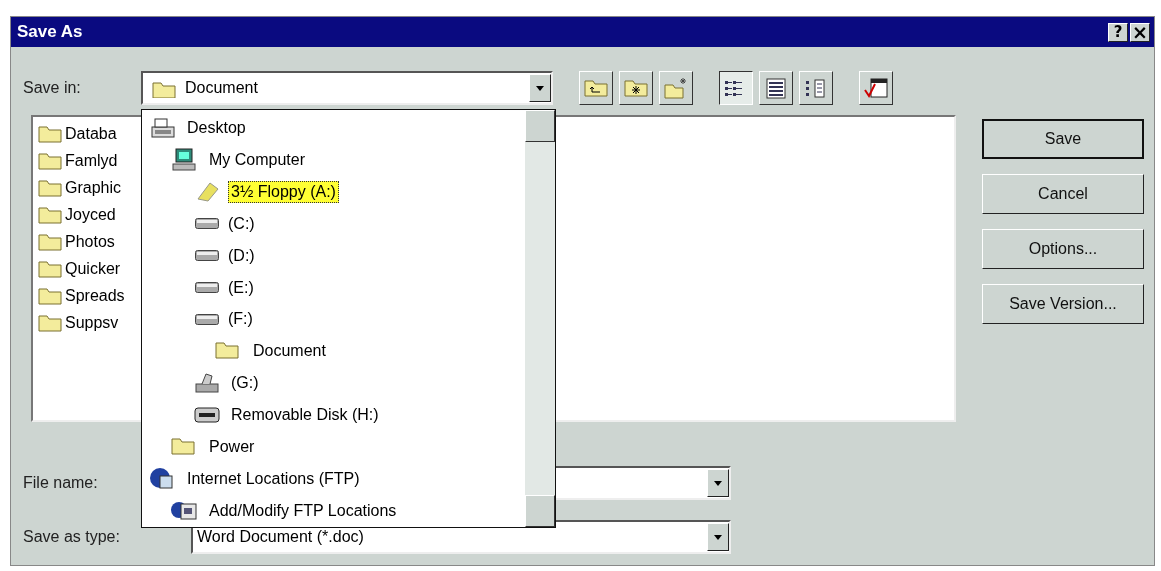 This screenshot has height=571, width=1161. What do you see at coordinates (221, 88) in the screenshot?
I see `dropdown-value: Document` at bounding box center [221, 88].